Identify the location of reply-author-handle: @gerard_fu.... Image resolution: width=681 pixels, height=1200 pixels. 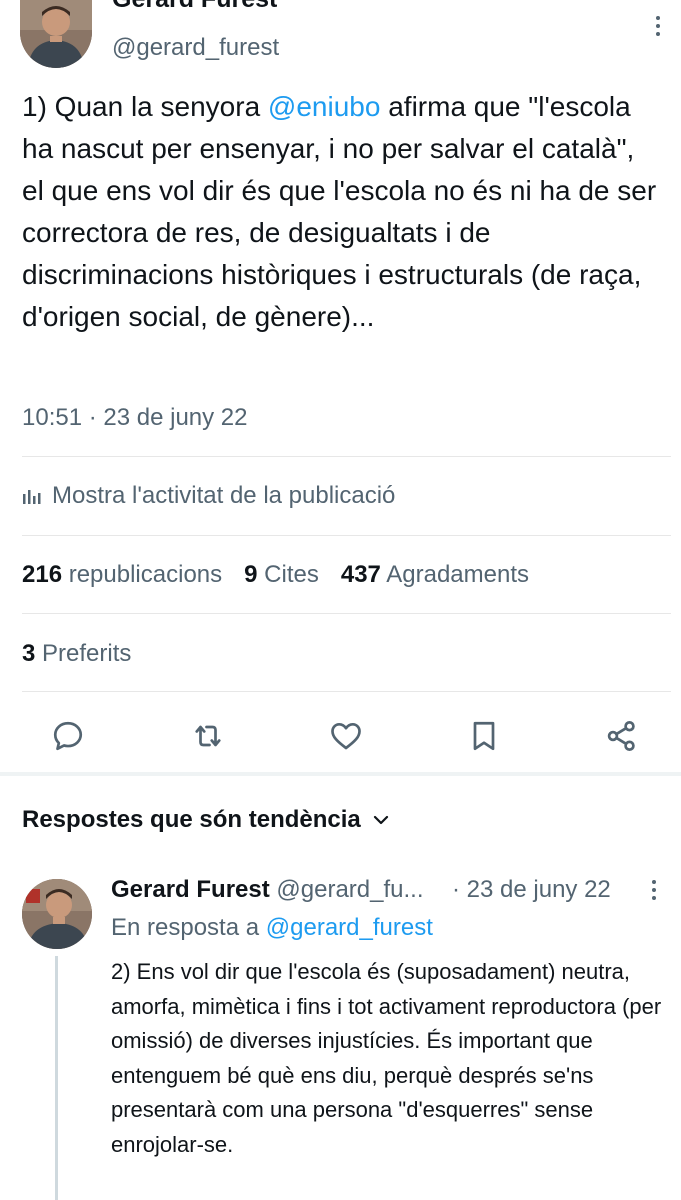
(349, 889).